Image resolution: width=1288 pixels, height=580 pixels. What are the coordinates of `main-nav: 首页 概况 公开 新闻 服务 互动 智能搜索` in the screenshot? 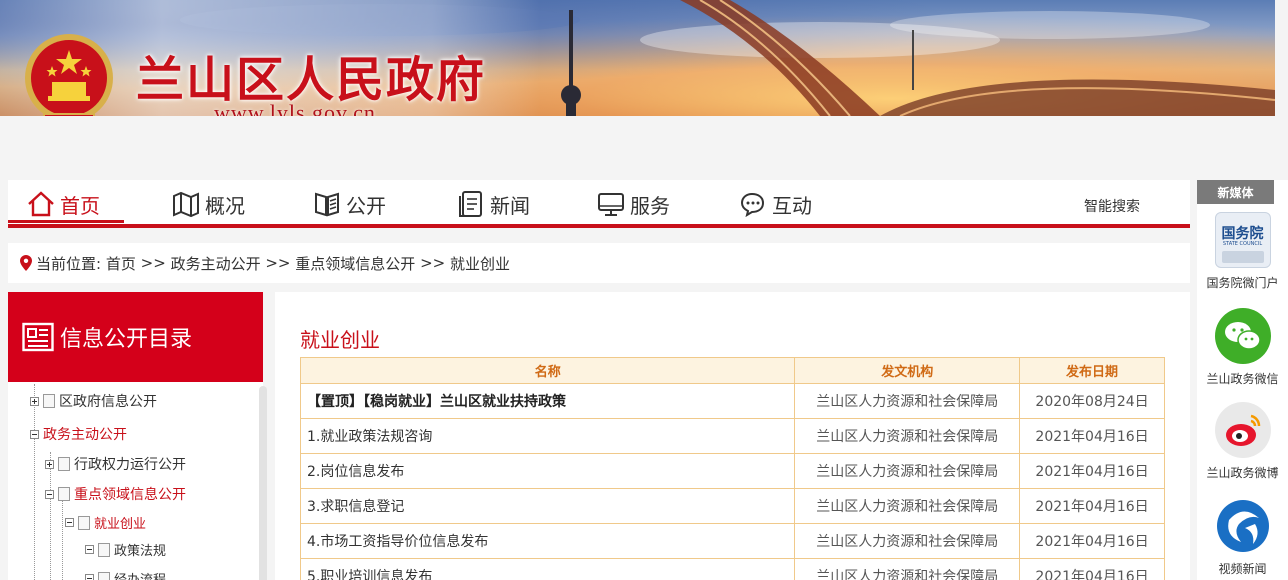 It's located at (599, 204).